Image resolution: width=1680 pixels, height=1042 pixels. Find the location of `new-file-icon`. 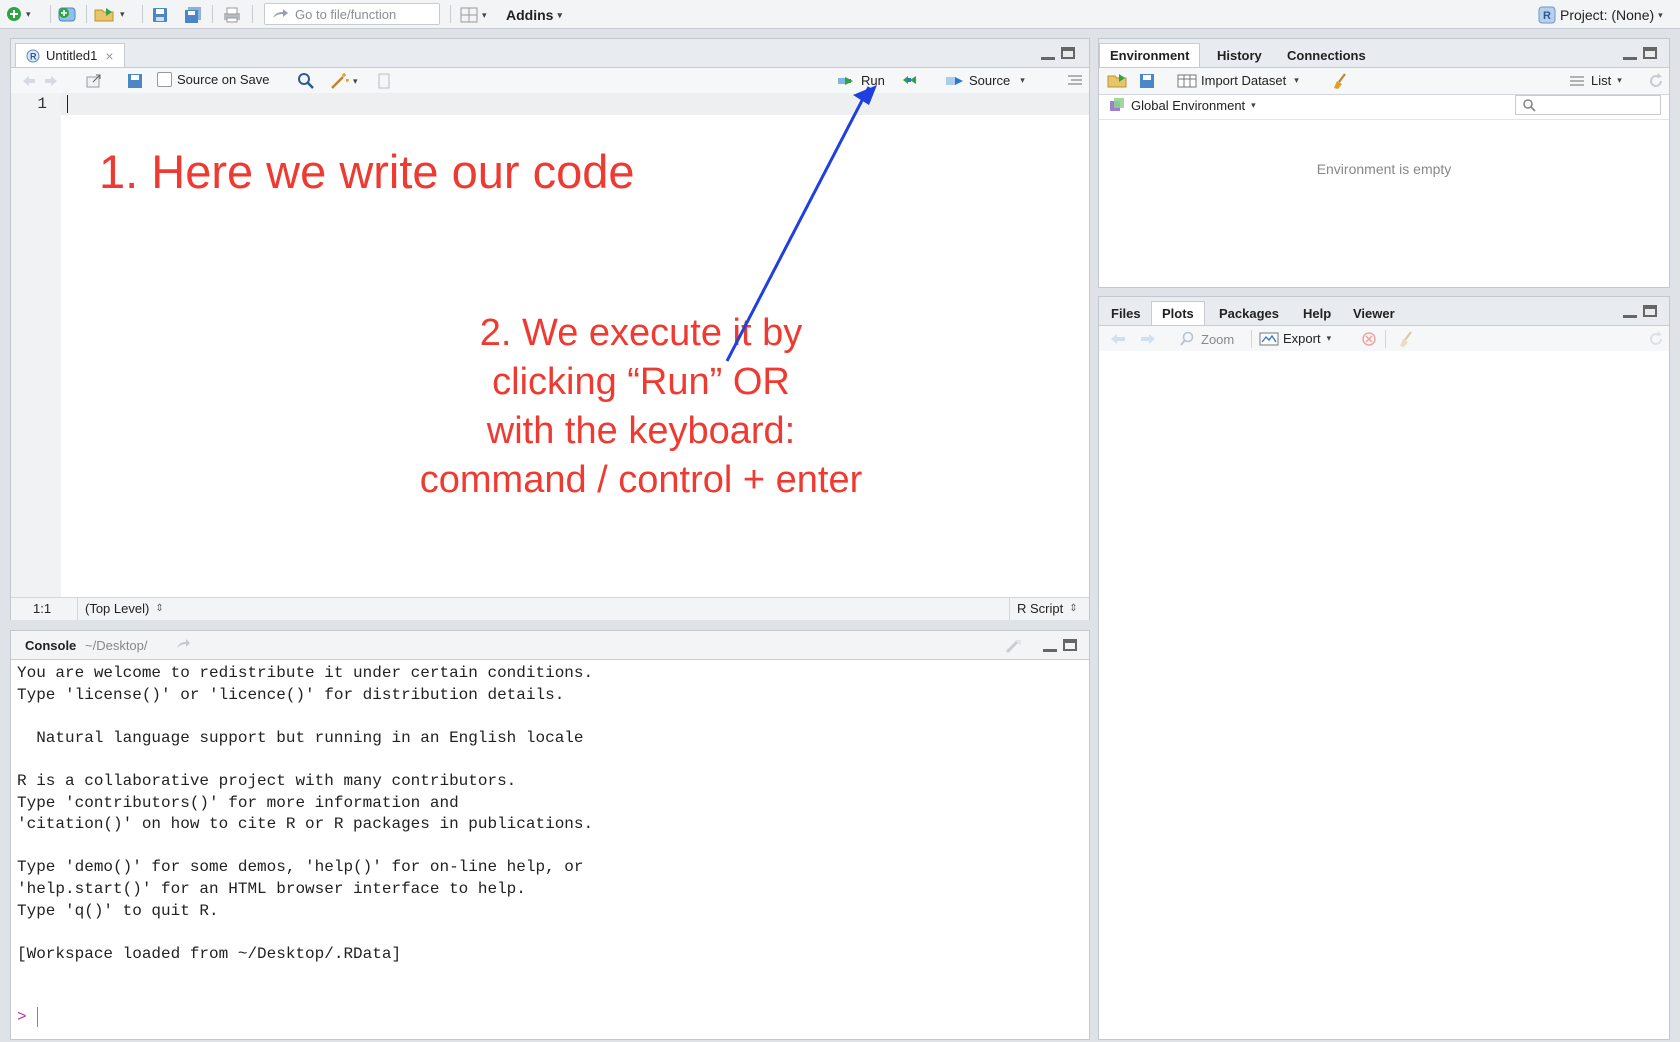

new-file-icon is located at coordinates (14, 14).